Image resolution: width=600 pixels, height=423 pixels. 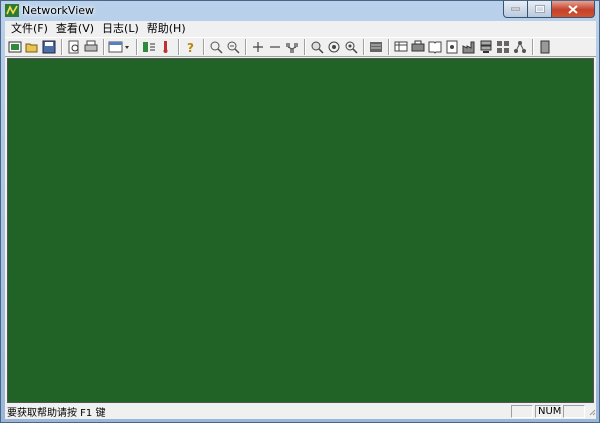 I want to click on close-button, so click(x=573, y=9).